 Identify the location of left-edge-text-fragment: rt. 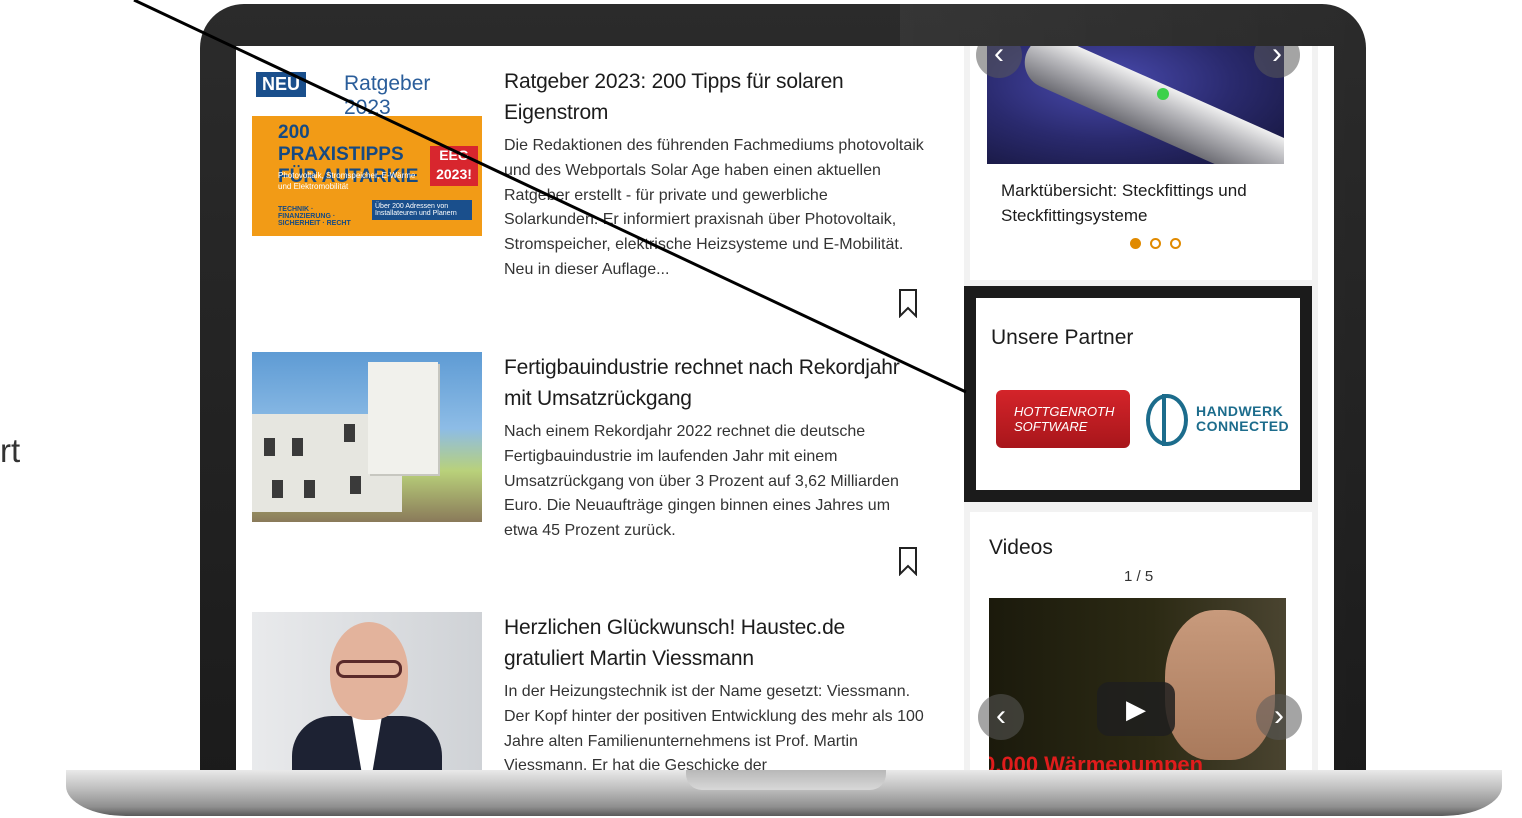
(10, 450).